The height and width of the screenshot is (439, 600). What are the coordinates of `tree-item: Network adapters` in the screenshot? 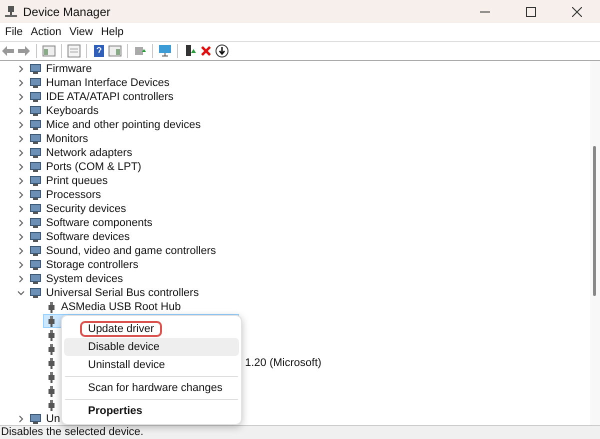 It's located at (89, 153).